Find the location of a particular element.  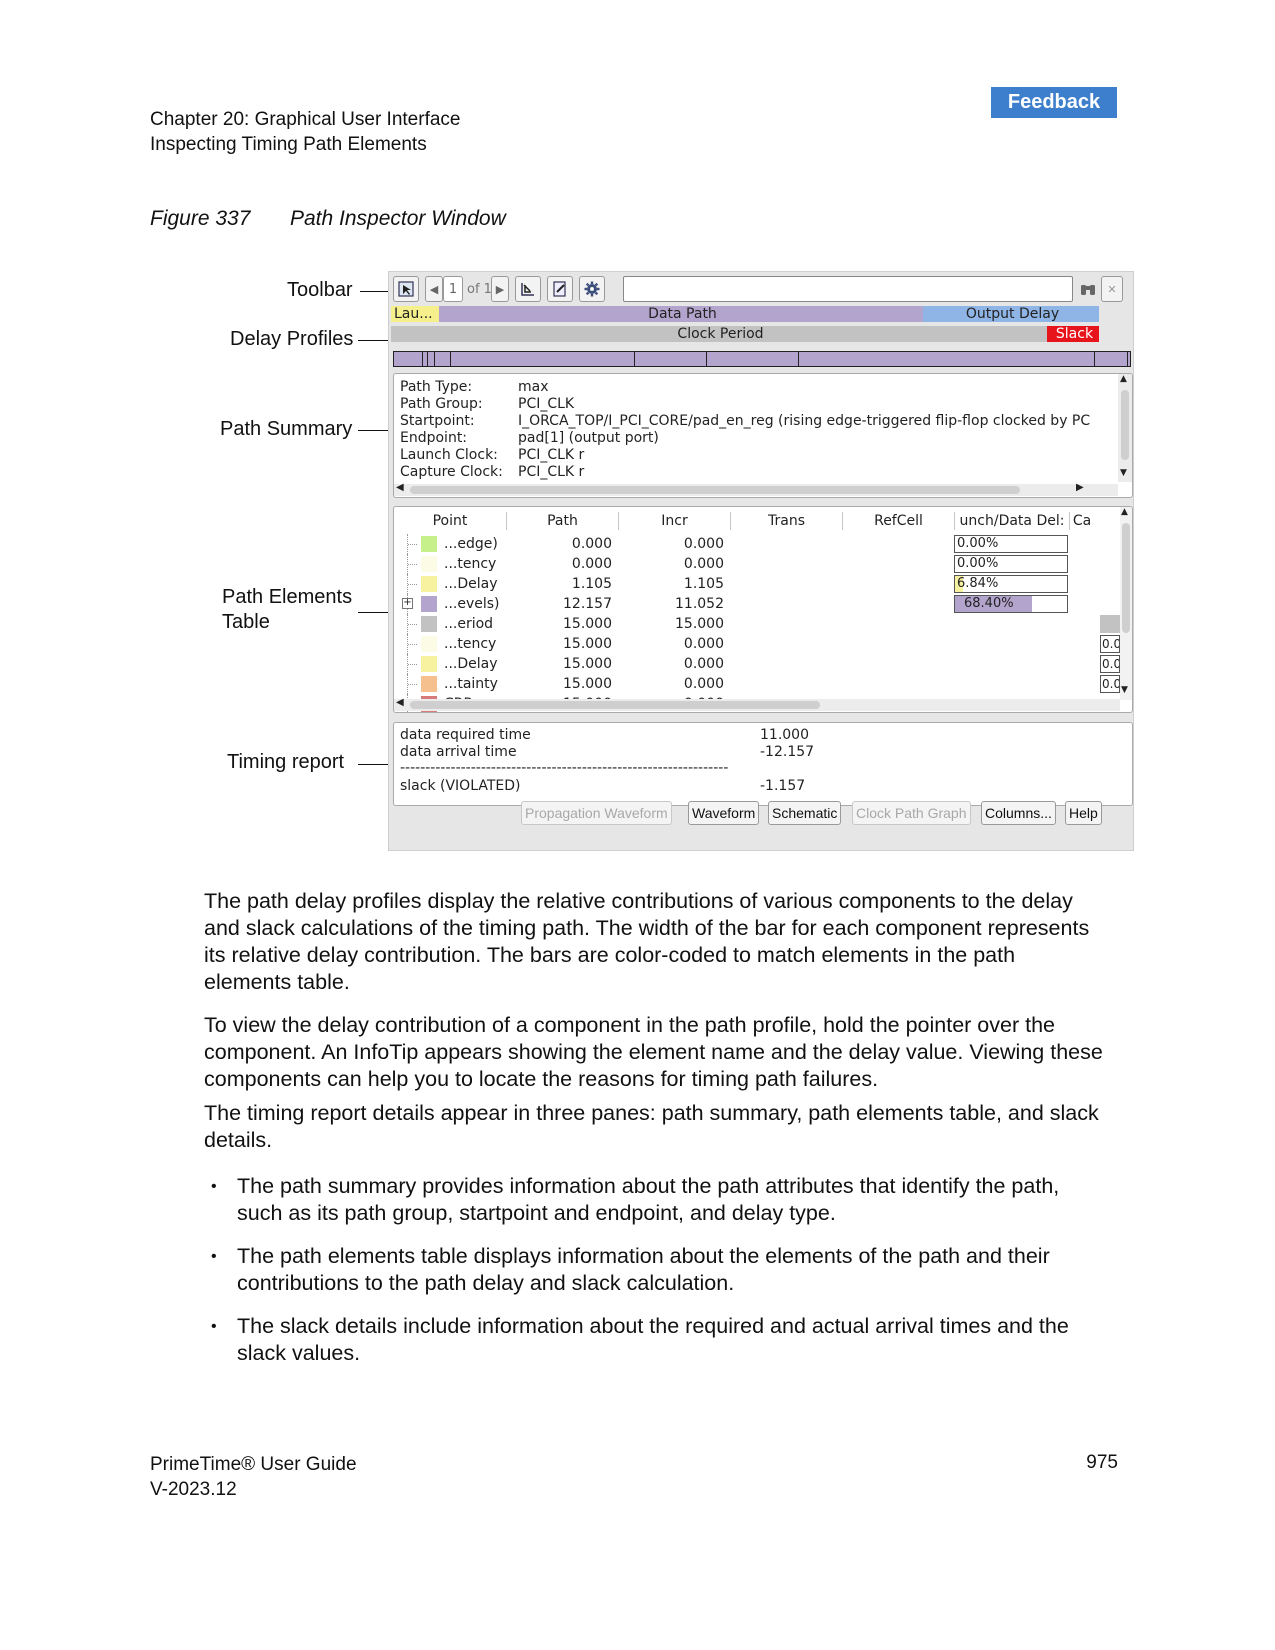

column-header-ca: Ca is located at coordinates (1082, 521).